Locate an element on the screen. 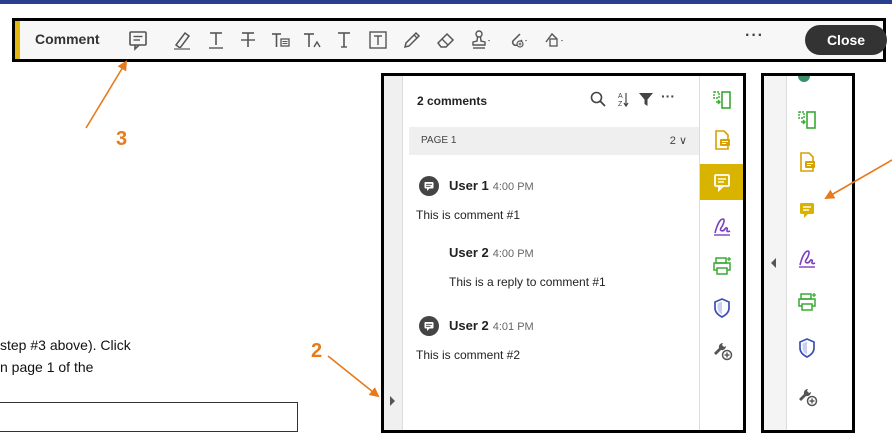 Image resolution: width=892 pixels, height=433 pixels. reply-author: User 2 4:00 PM is located at coordinates (491, 252).